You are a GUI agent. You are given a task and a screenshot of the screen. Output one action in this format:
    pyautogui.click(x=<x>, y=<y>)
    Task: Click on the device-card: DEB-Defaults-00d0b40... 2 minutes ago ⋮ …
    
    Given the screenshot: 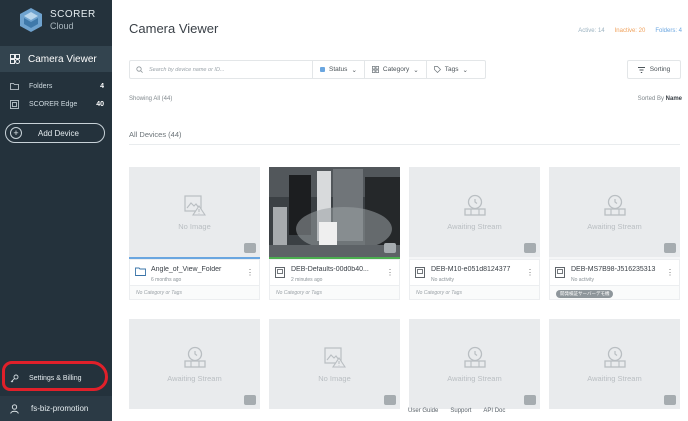 What is the action you would take?
    pyautogui.click(x=334, y=233)
    